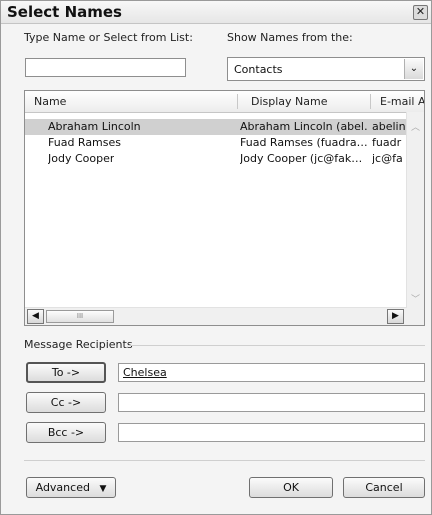 Image resolution: width=432 pixels, height=515 pixels. Describe the element at coordinates (80, 316) in the screenshot. I see `scroll-thumb: III` at that location.